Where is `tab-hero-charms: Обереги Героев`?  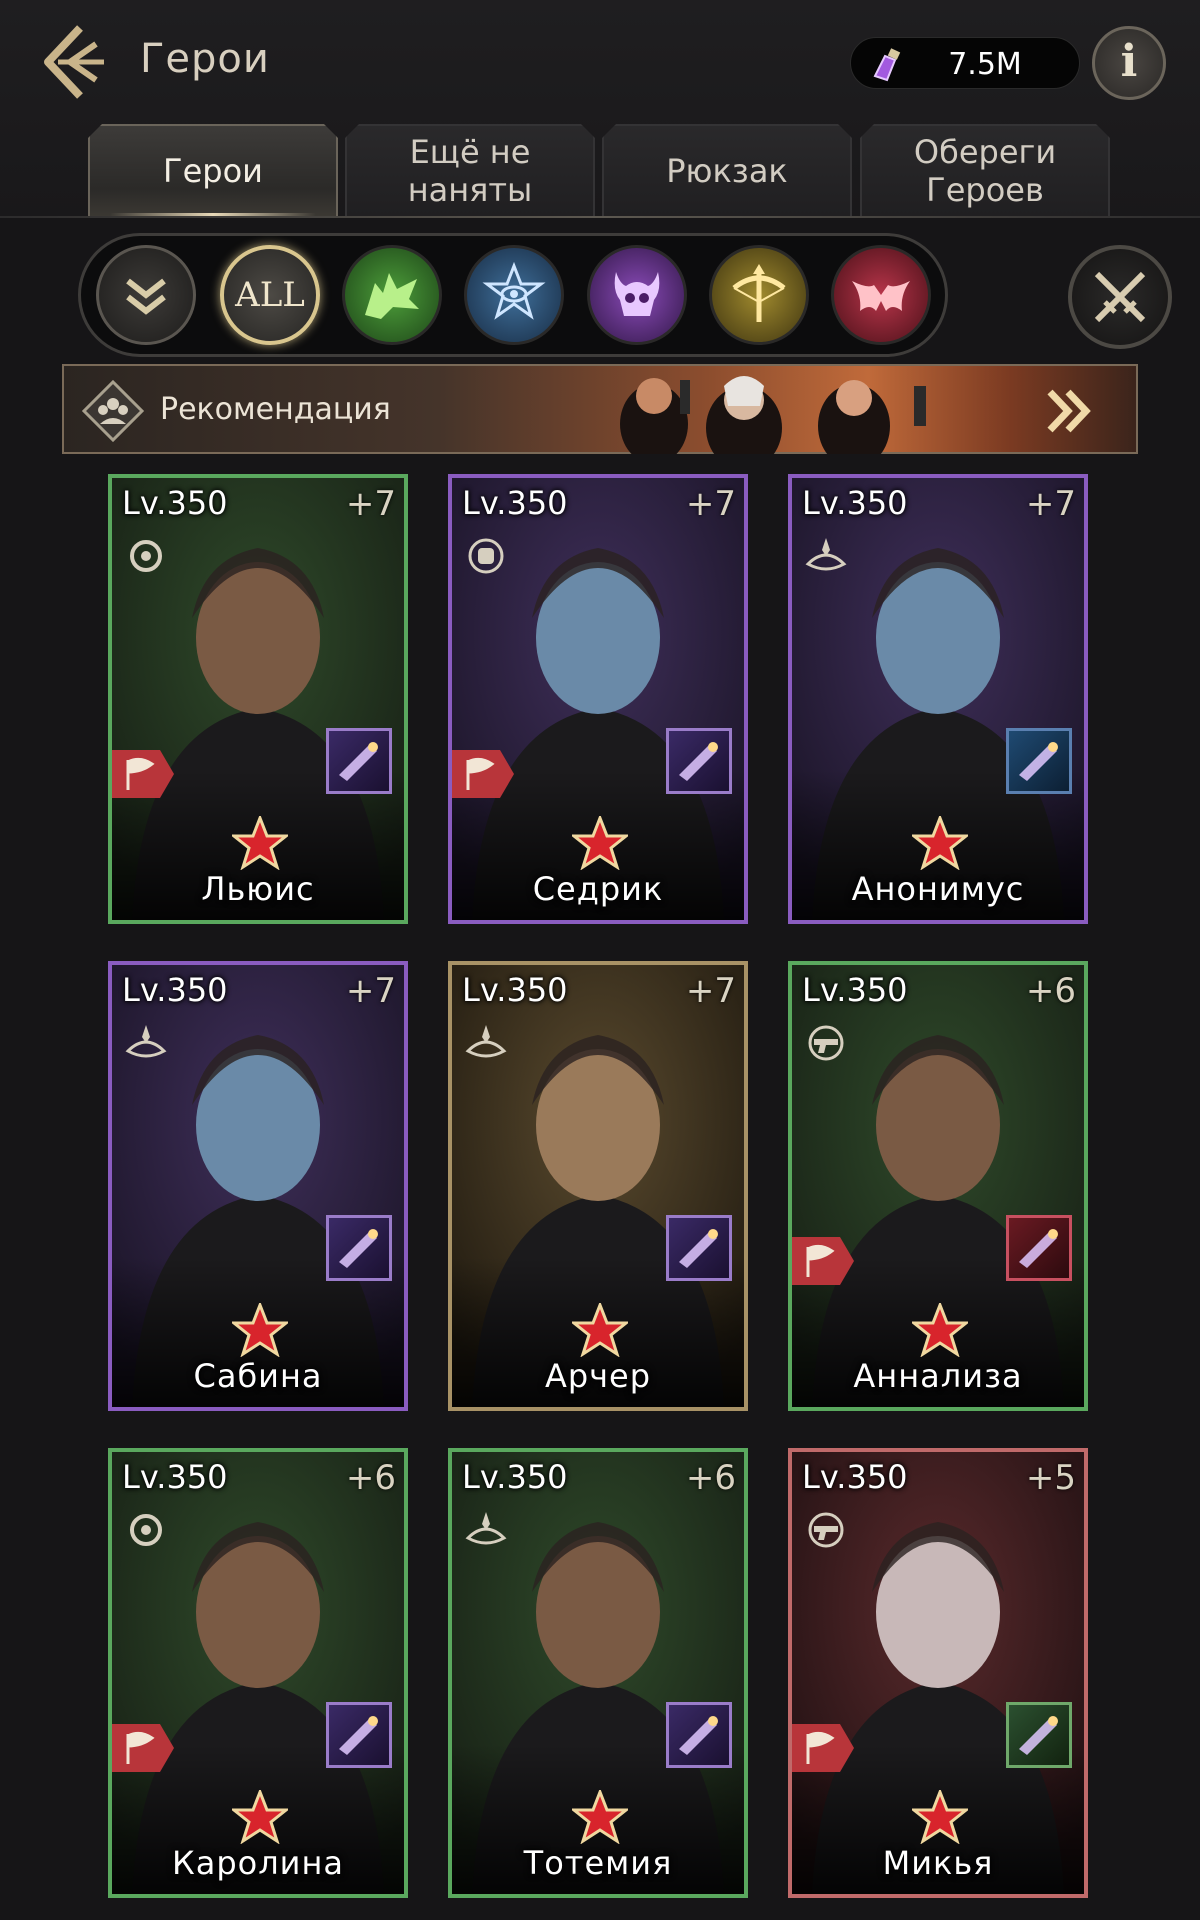 tab-hero-charms: Обереги Героев is located at coordinates (985, 170).